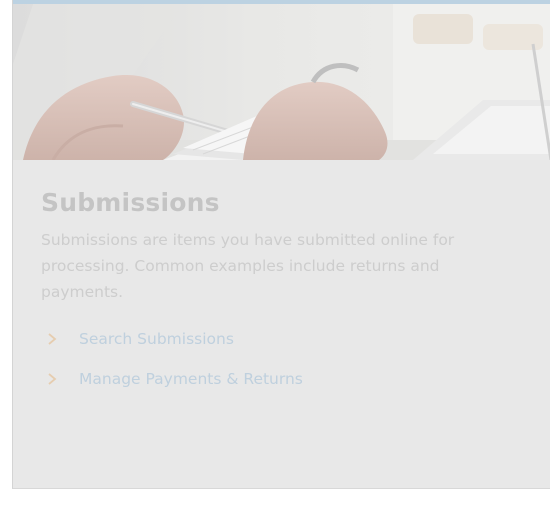 The image size is (550, 514). What do you see at coordinates (156, 339) in the screenshot?
I see `link-label: Search Submissions` at bounding box center [156, 339].